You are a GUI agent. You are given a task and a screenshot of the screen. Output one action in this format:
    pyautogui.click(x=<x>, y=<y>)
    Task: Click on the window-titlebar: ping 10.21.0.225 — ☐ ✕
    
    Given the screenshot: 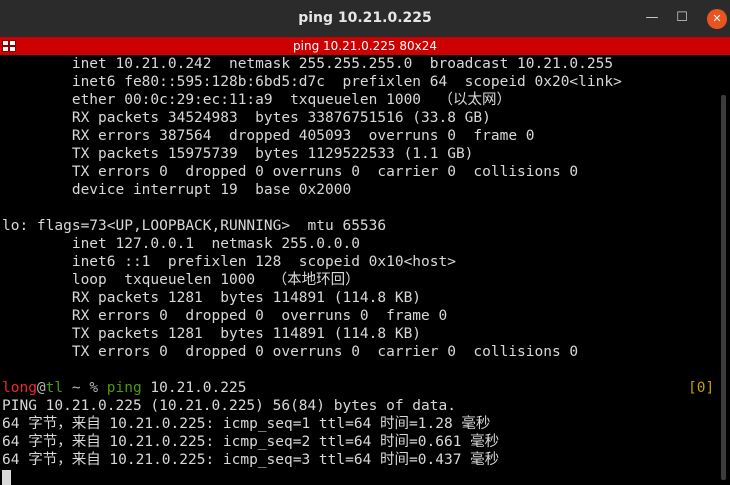 What is the action you would take?
    pyautogui.click(x=365, y=18)
    